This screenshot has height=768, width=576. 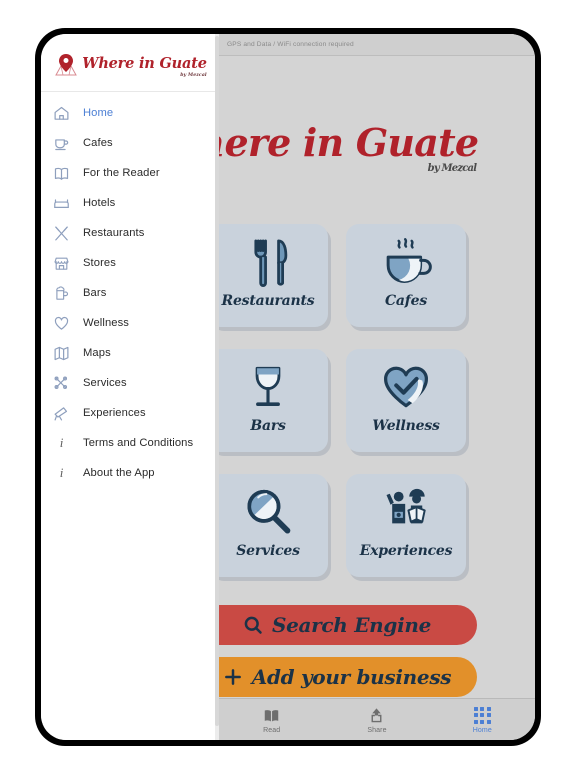 What do you see at coordinates (105, 383) in the screenshot?
I see `sidebar-item-label: Services` at bounding box center [105, 383].